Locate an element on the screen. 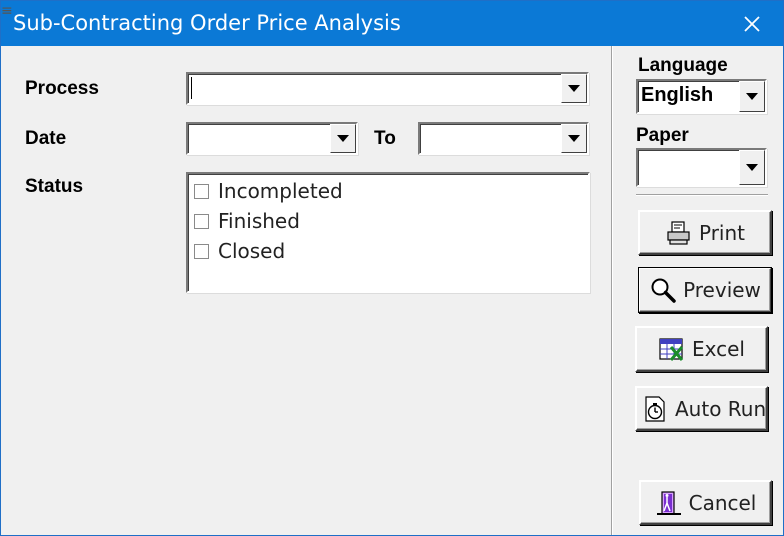  exit-door-icon is located at coordinates (668, 502).